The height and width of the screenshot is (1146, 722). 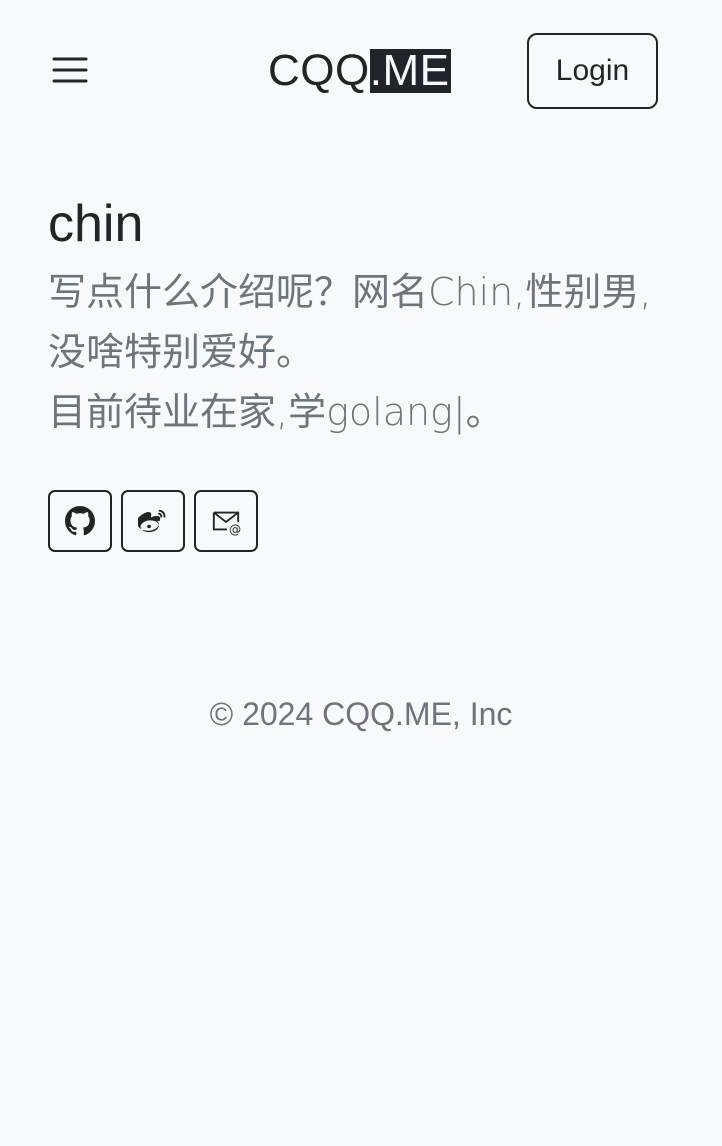 I want to click on bio-line: 没啥特别爱好。, so click(x=181, y=352).